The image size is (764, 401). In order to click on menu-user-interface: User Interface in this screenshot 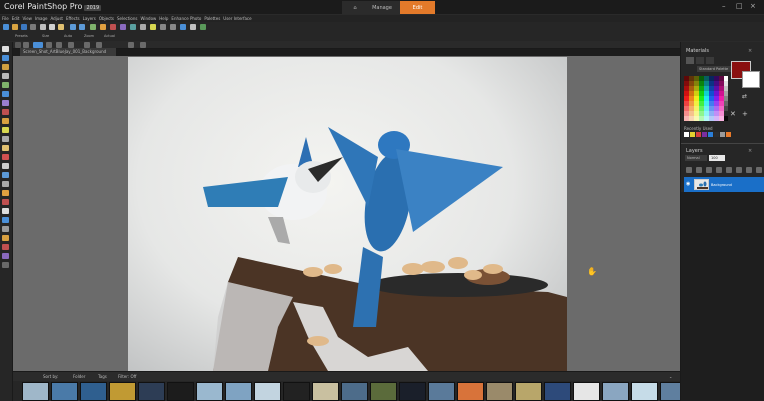, I will do `click(237, 18)`.